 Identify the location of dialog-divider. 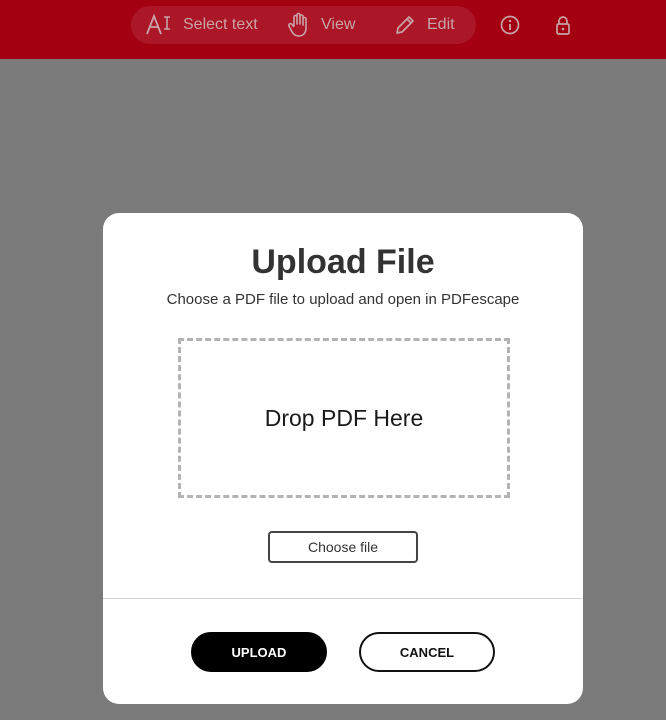
(343, 598).